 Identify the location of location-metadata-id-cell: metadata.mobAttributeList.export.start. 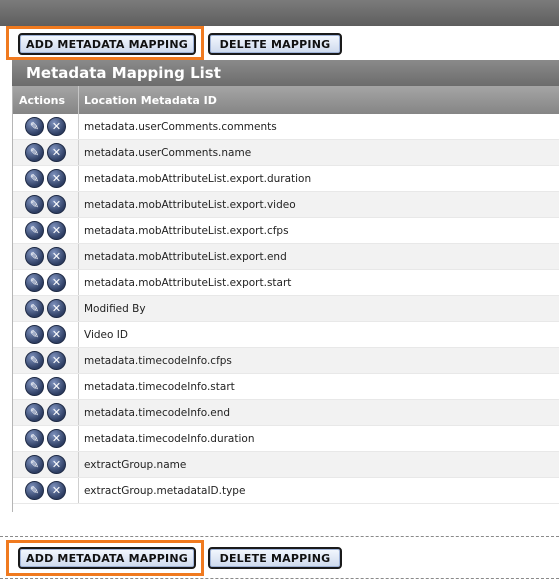
(188, 282).